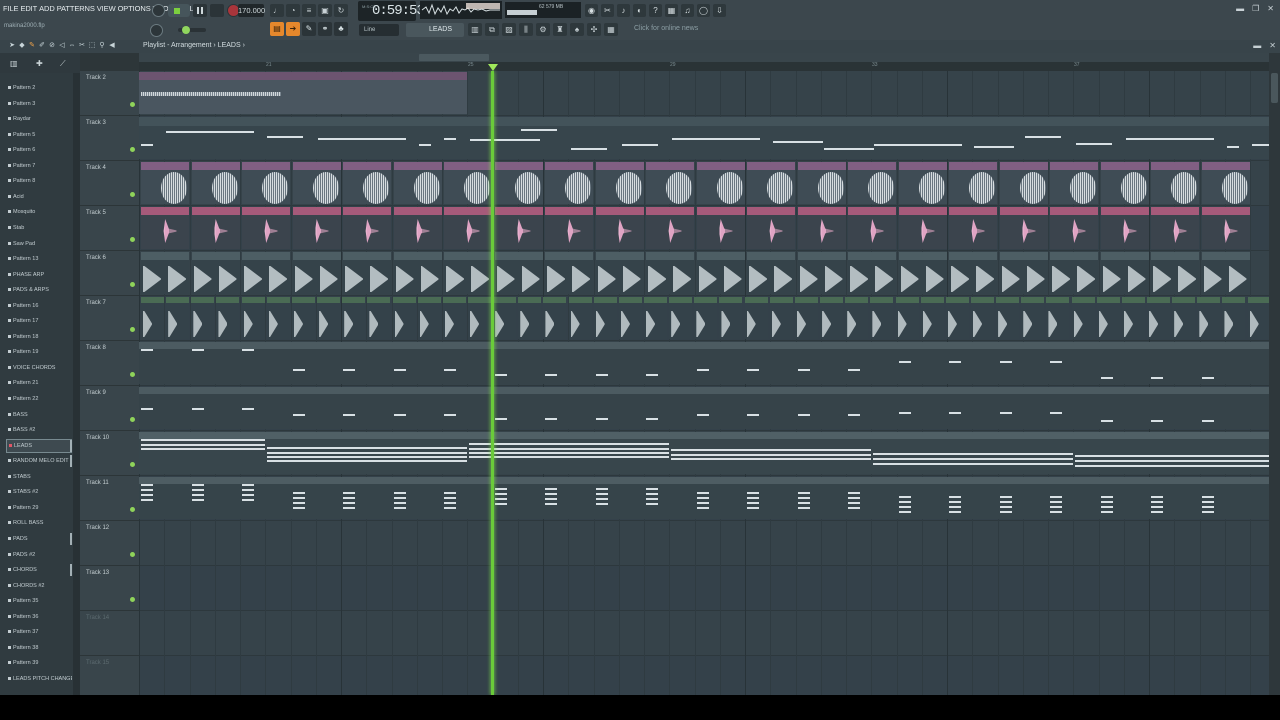 The width and height of the screenshot is (1280, 720). What do you see at coordinates (62, 46) in the screenshot?
I see `mute-icon: ◁` at bounding box center [62, 46].